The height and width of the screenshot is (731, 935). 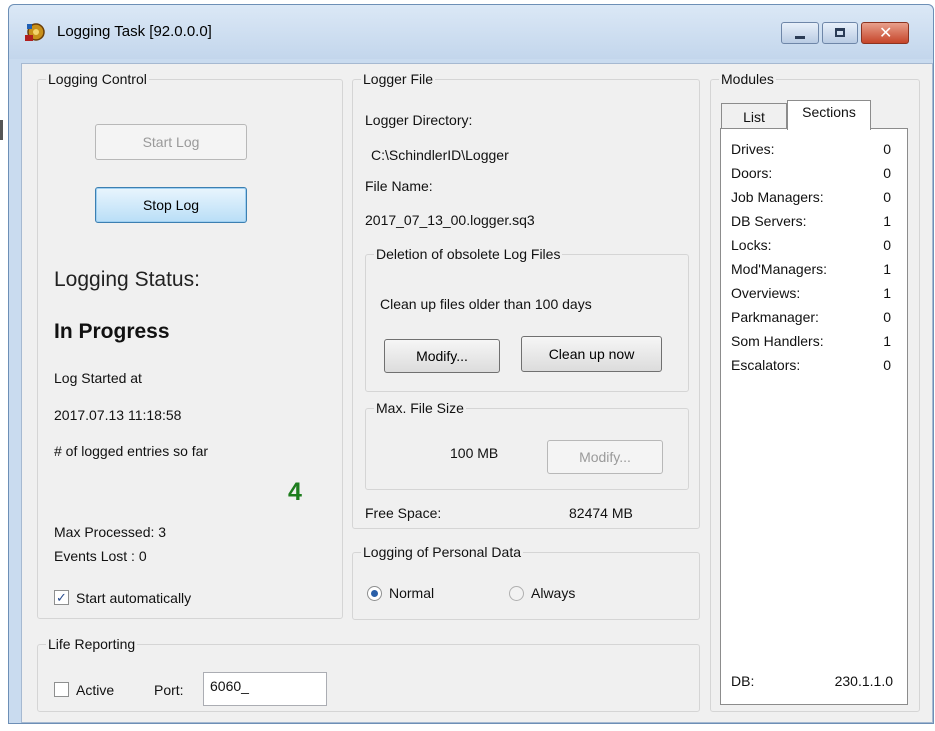 I want to click on background-edge, so click(x=1, y=130).